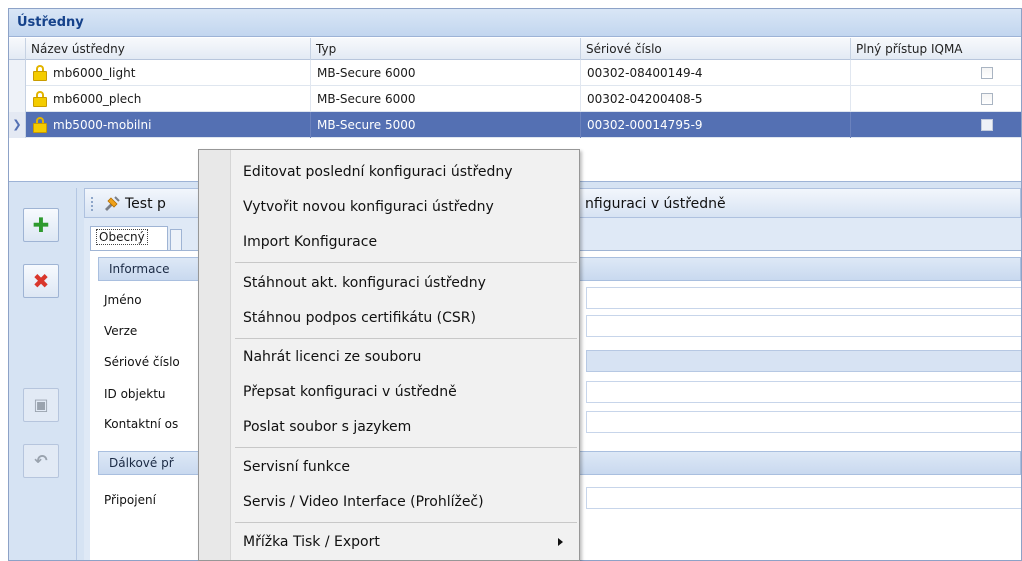 The image size is (1022, 561). What do you see at coordinates (406, 392) in the screenshot?
I see `menu-item-overwrite-config: Přepsat konfiguraci v ústředně` at bounding box center [406, 392].